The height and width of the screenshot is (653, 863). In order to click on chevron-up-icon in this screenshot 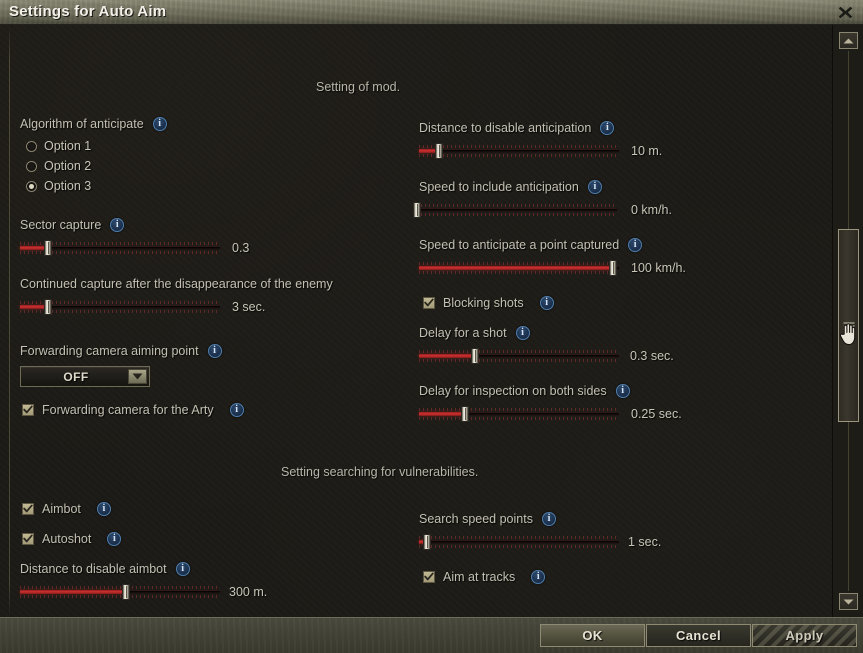, I will do `click(848, 40)`.